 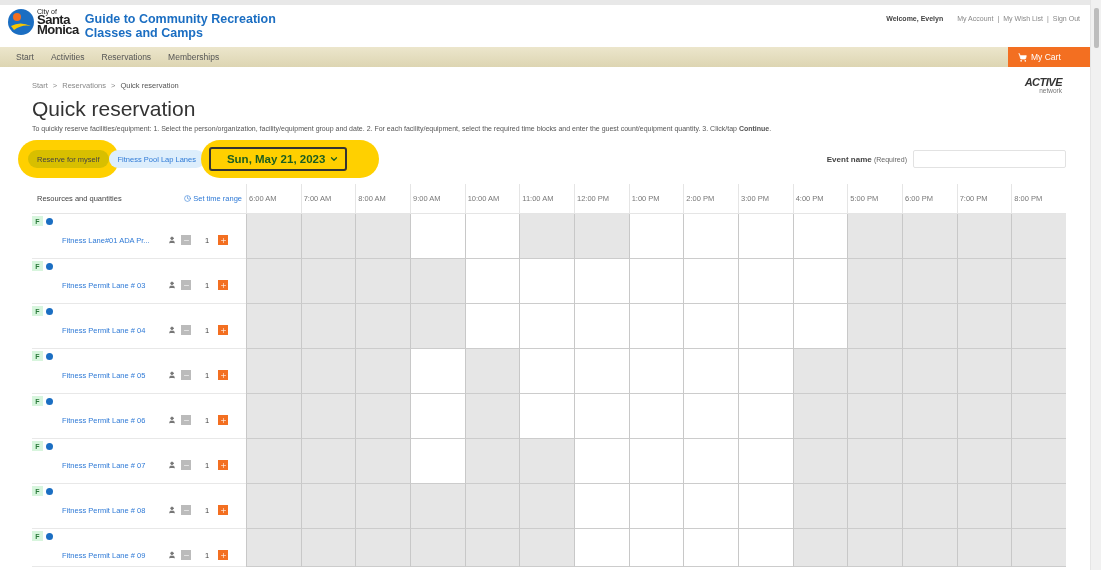 What do you see at coordinates (67, 57) in the screenshot?
I see `nav-item: Activities` at bounding box center [67, 57].